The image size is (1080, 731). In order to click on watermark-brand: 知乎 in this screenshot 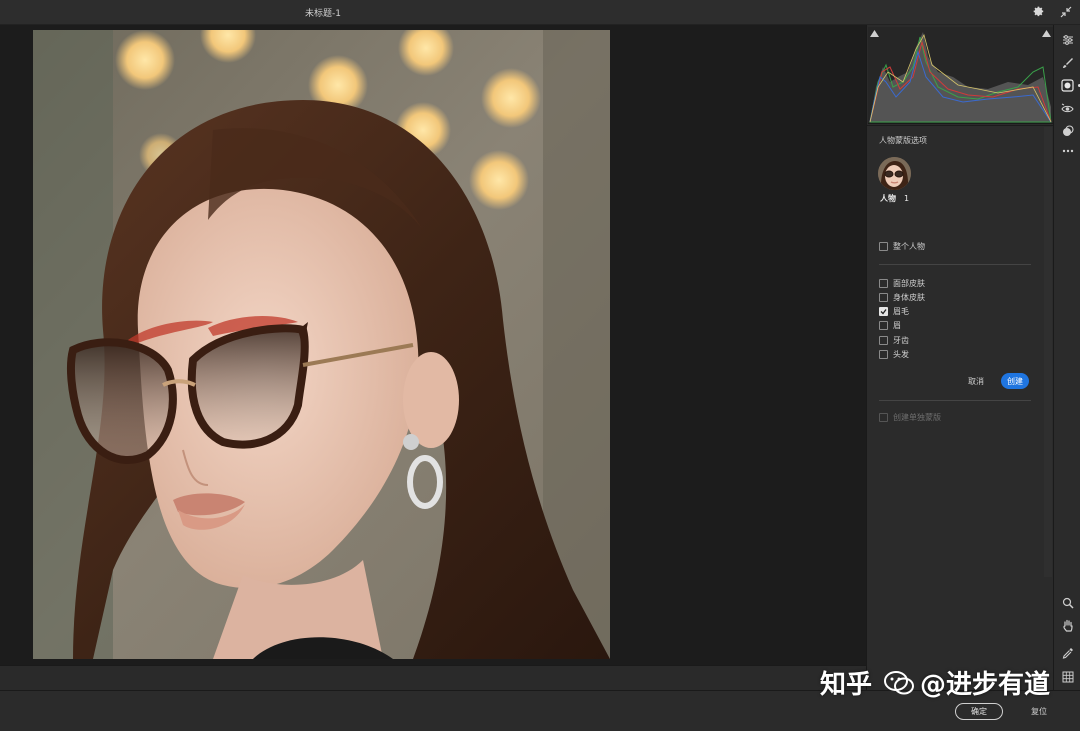, I will do `click(846, 685)`.